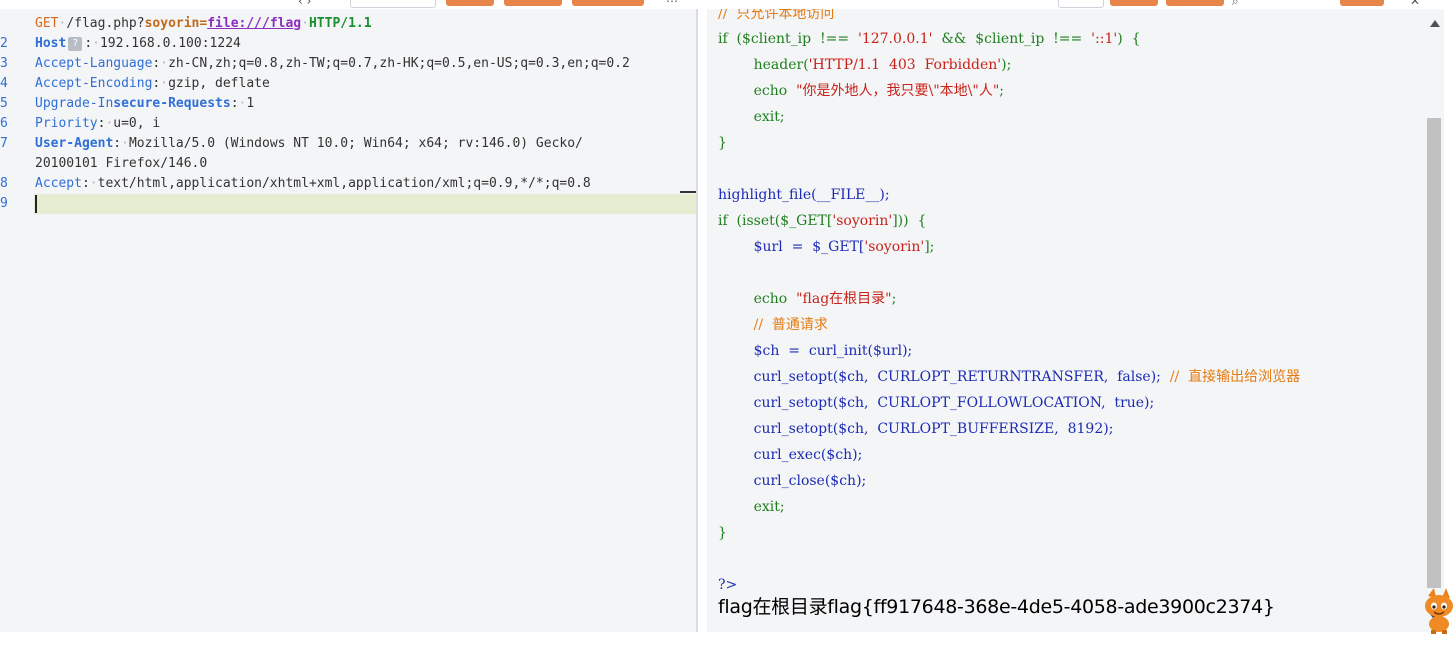  What do you see at coordinates (807, 299) in the screenshot?
I see `code-line: echo "flag在根目录";` at bounding box center [807, 299].